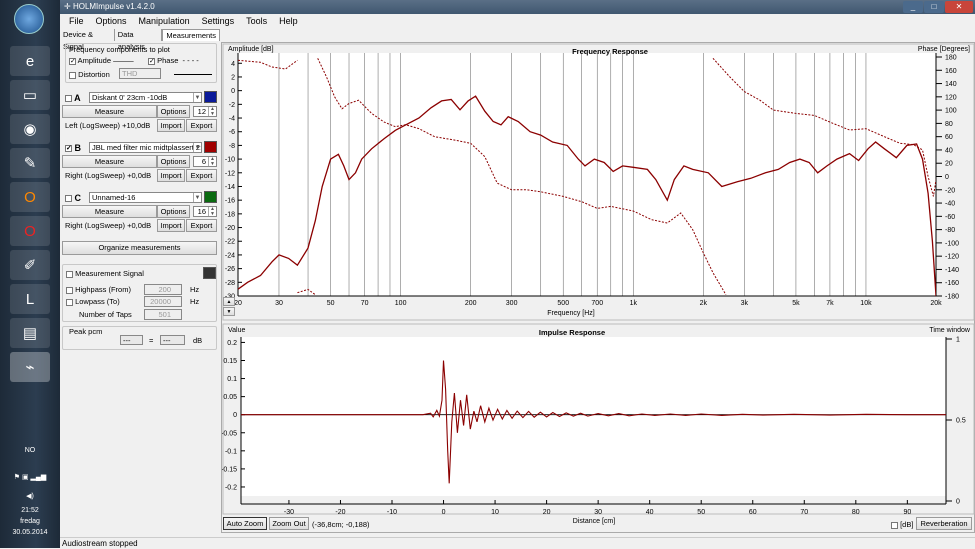 The width and height of the screenshot is (975, 549). What do you see at coordinates (230, 361) in the screenshot?
I see `impulse-y-tick-label: 0.15` at bounding box center [230, 361].